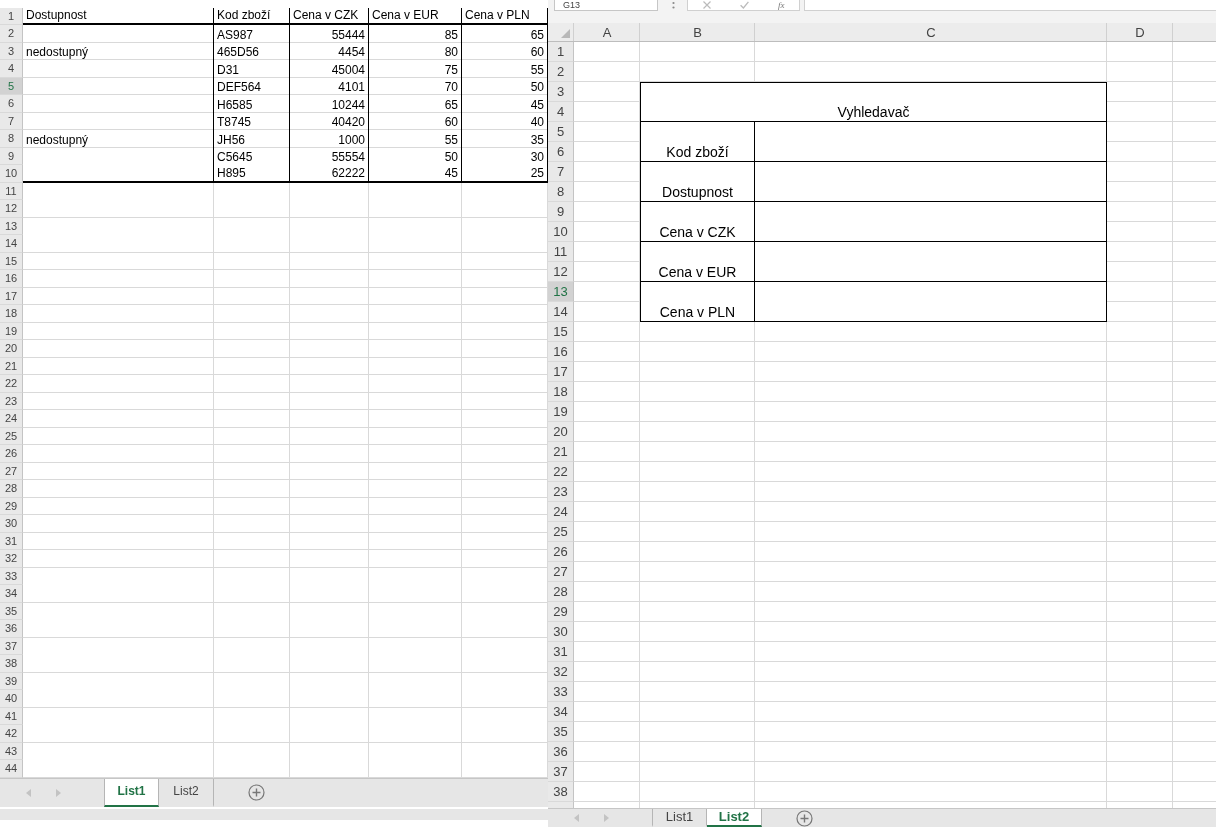  I want to click on row-number: 38, so click(561, 792).